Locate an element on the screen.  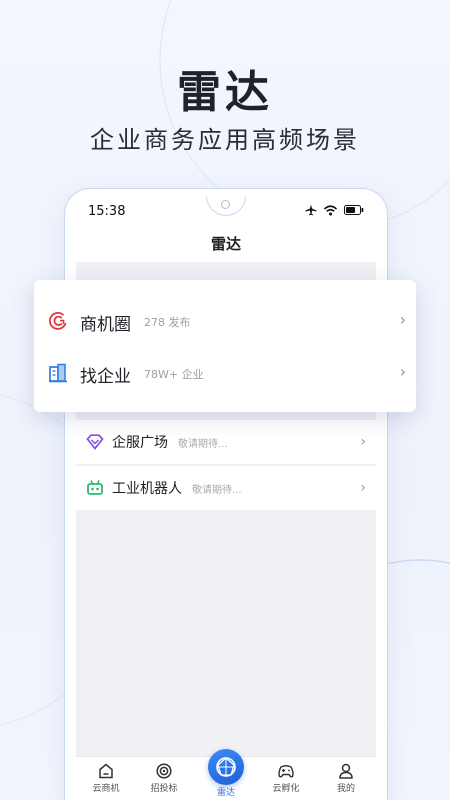
popup-item-label: 商机圈 is located at coordinates (105, 325).